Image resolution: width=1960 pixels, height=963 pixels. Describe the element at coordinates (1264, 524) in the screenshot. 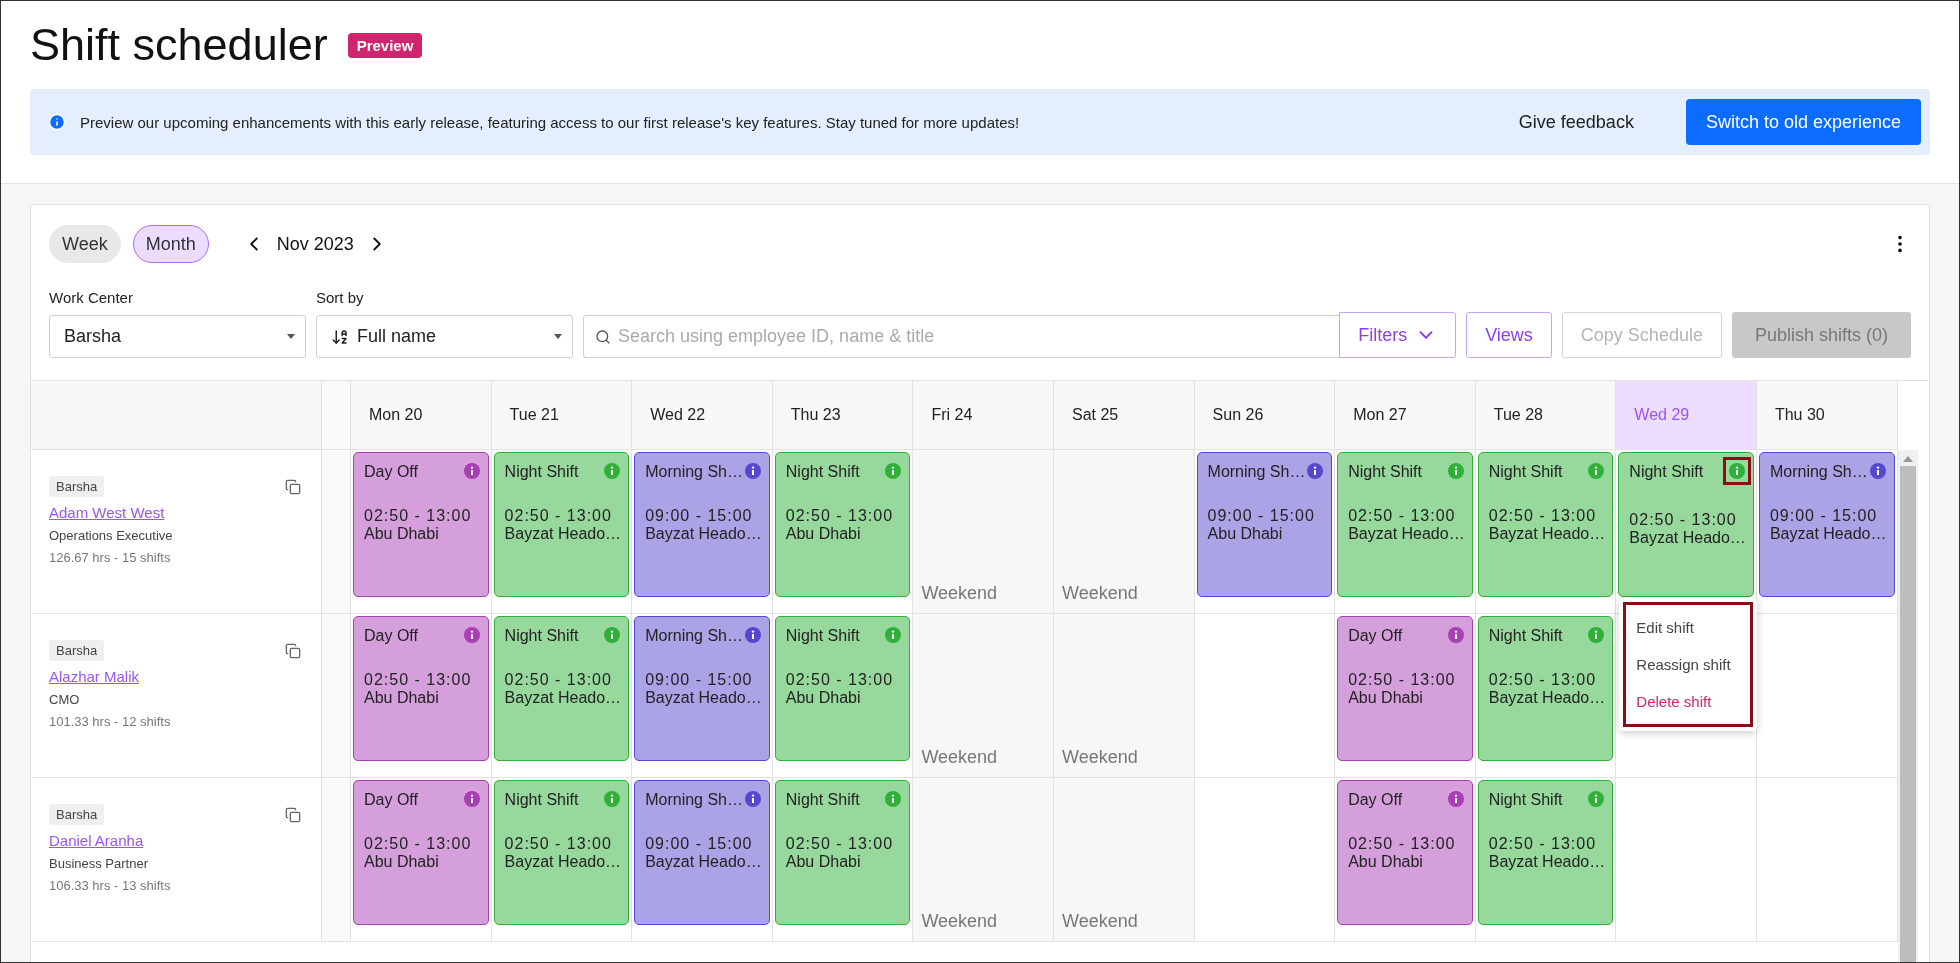

I see `shift-card: Morning Sh… 09:00 - 15:00 Abu Dhabi` at that location.